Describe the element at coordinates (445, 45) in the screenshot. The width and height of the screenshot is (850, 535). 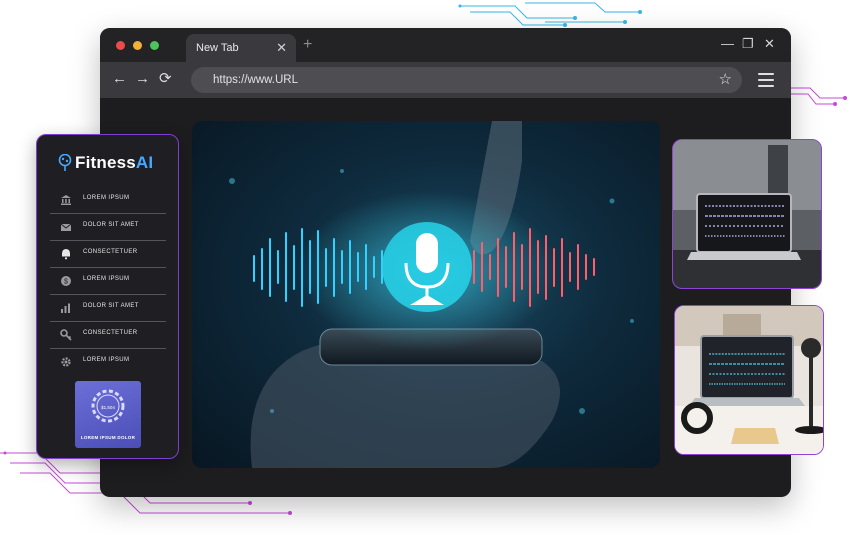
I see `title-bar: New Tab ✕ + — ❐ ✕` at that location.